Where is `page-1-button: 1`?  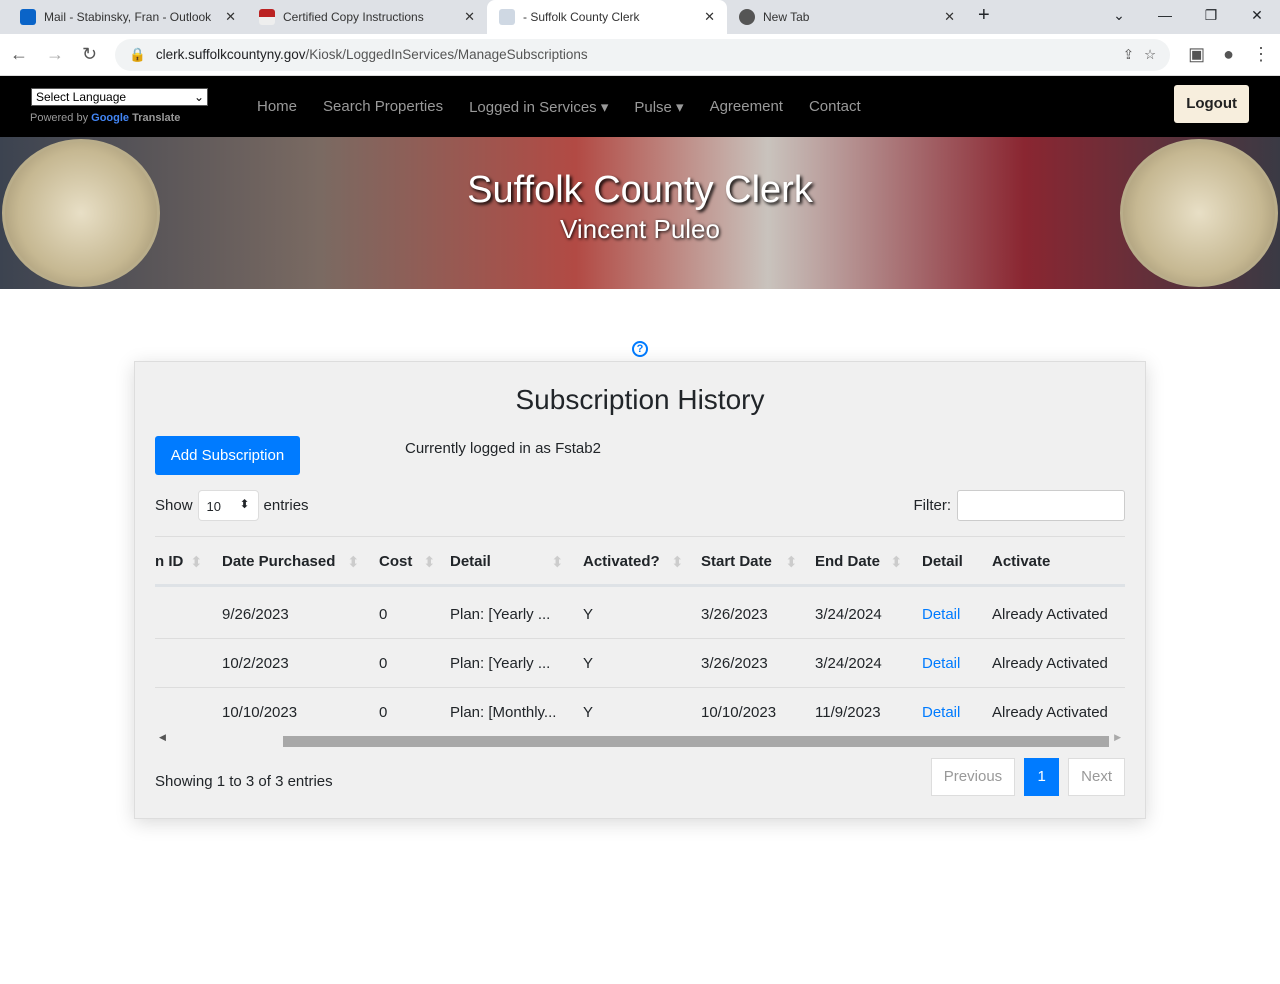
page-1-button: 1 is located at coordinates (1042, 777).